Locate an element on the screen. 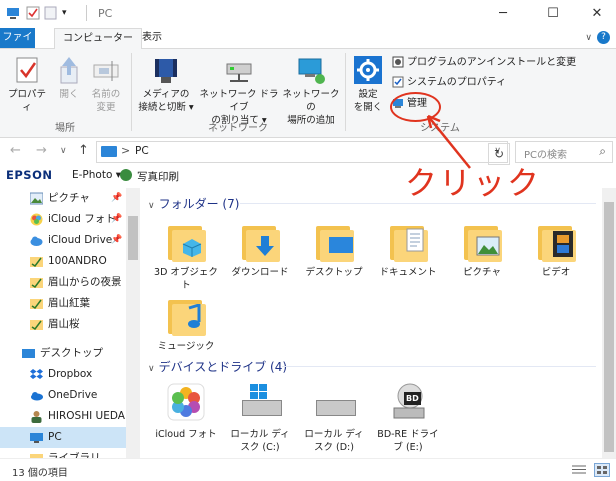  settings-label-line1: 設定 is located at coordinates (368, 94).